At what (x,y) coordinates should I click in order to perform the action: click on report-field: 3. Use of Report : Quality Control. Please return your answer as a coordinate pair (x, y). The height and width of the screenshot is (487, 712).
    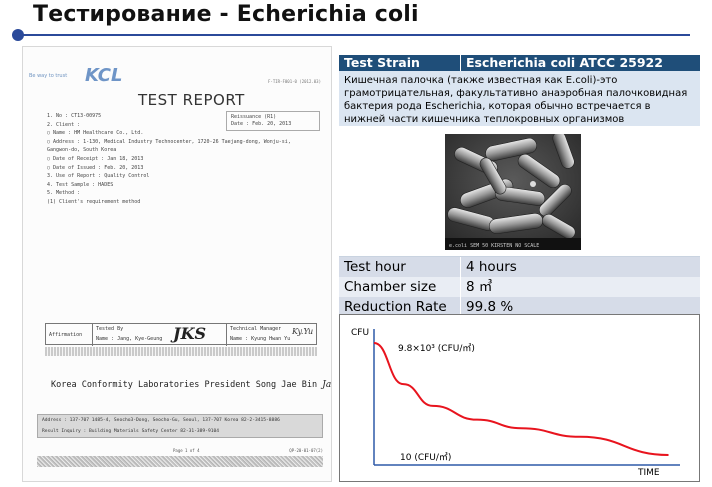
    Looking at the image, I should click on (98, 176).